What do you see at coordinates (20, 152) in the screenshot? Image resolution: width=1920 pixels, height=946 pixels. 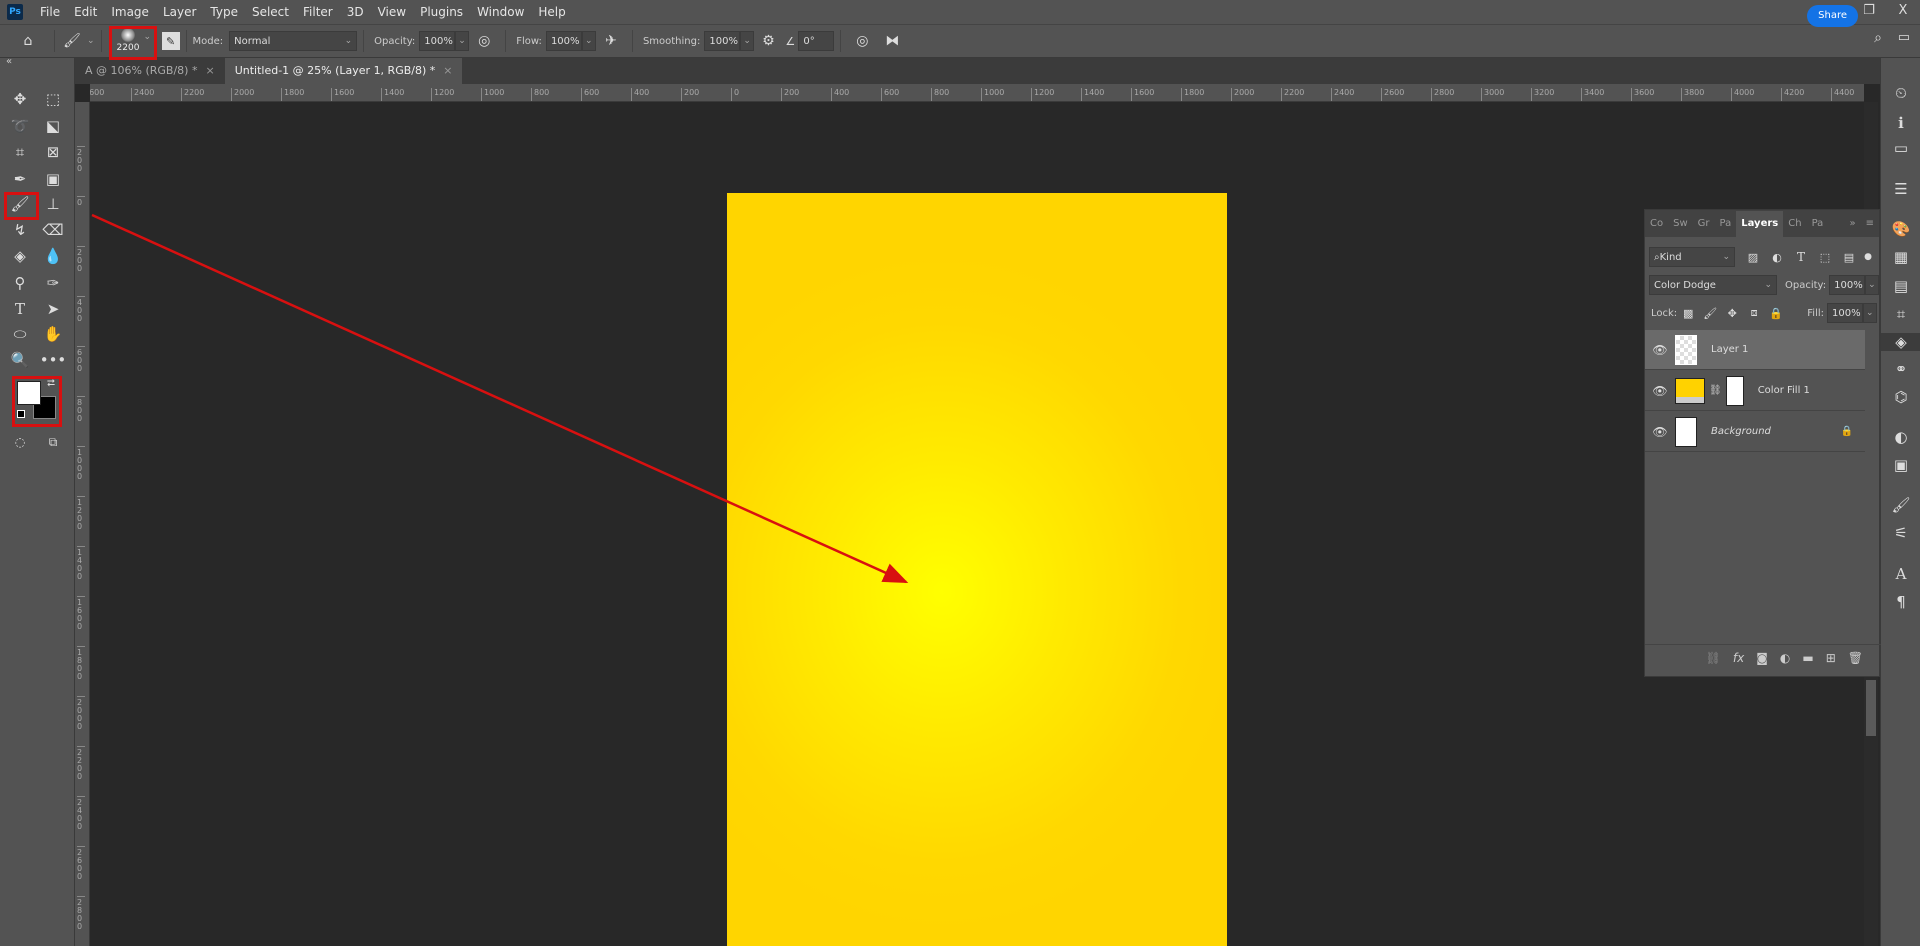 I see `crop-tool-icon: ⌗` at bounding box center [20, 152].